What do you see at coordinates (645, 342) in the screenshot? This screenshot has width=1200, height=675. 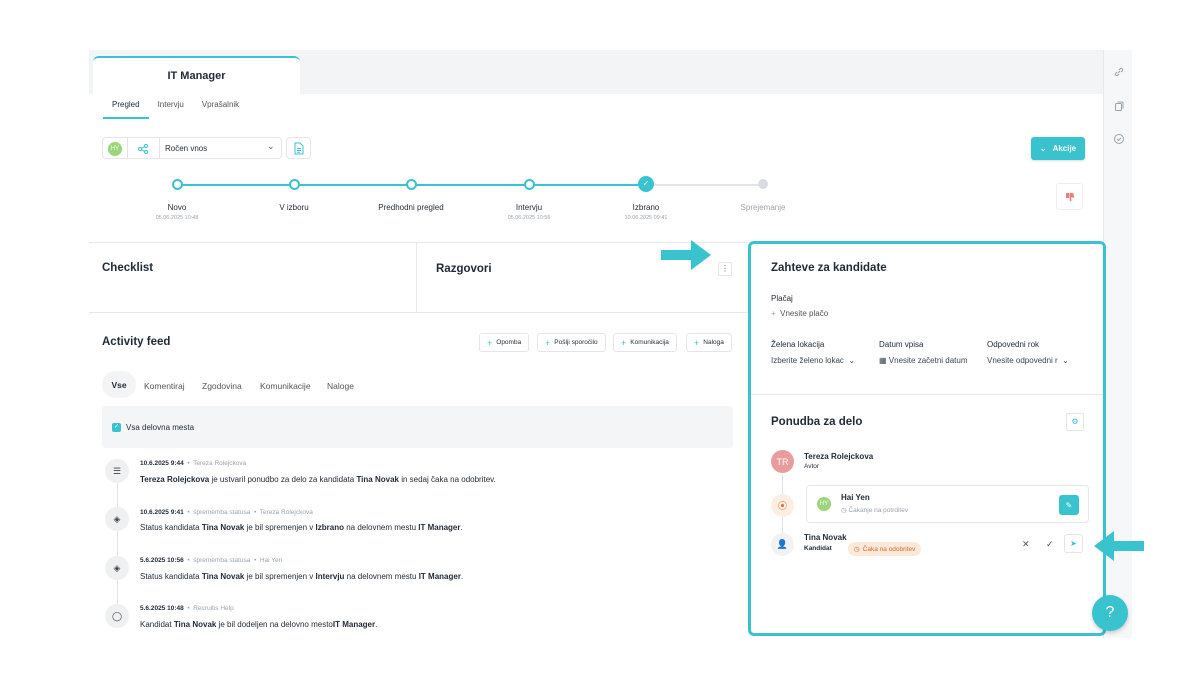 I see `add-communication-button: + Komunikacija` at bounding box center [645, 342].